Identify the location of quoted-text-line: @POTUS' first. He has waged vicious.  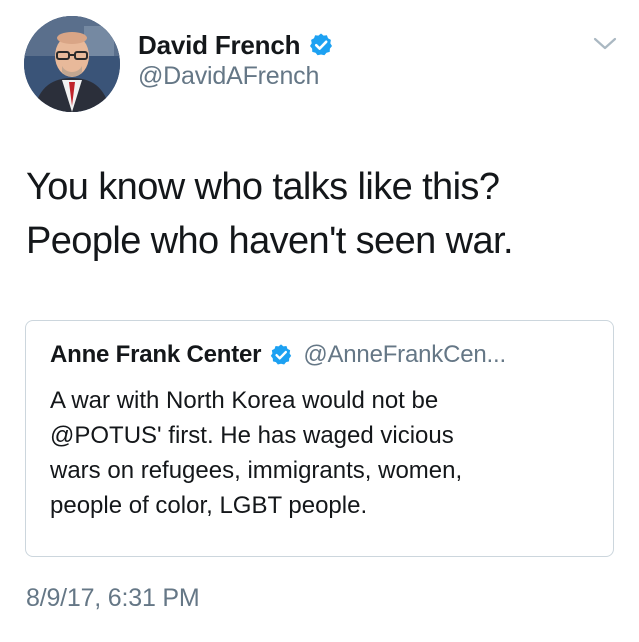
(252, 435).